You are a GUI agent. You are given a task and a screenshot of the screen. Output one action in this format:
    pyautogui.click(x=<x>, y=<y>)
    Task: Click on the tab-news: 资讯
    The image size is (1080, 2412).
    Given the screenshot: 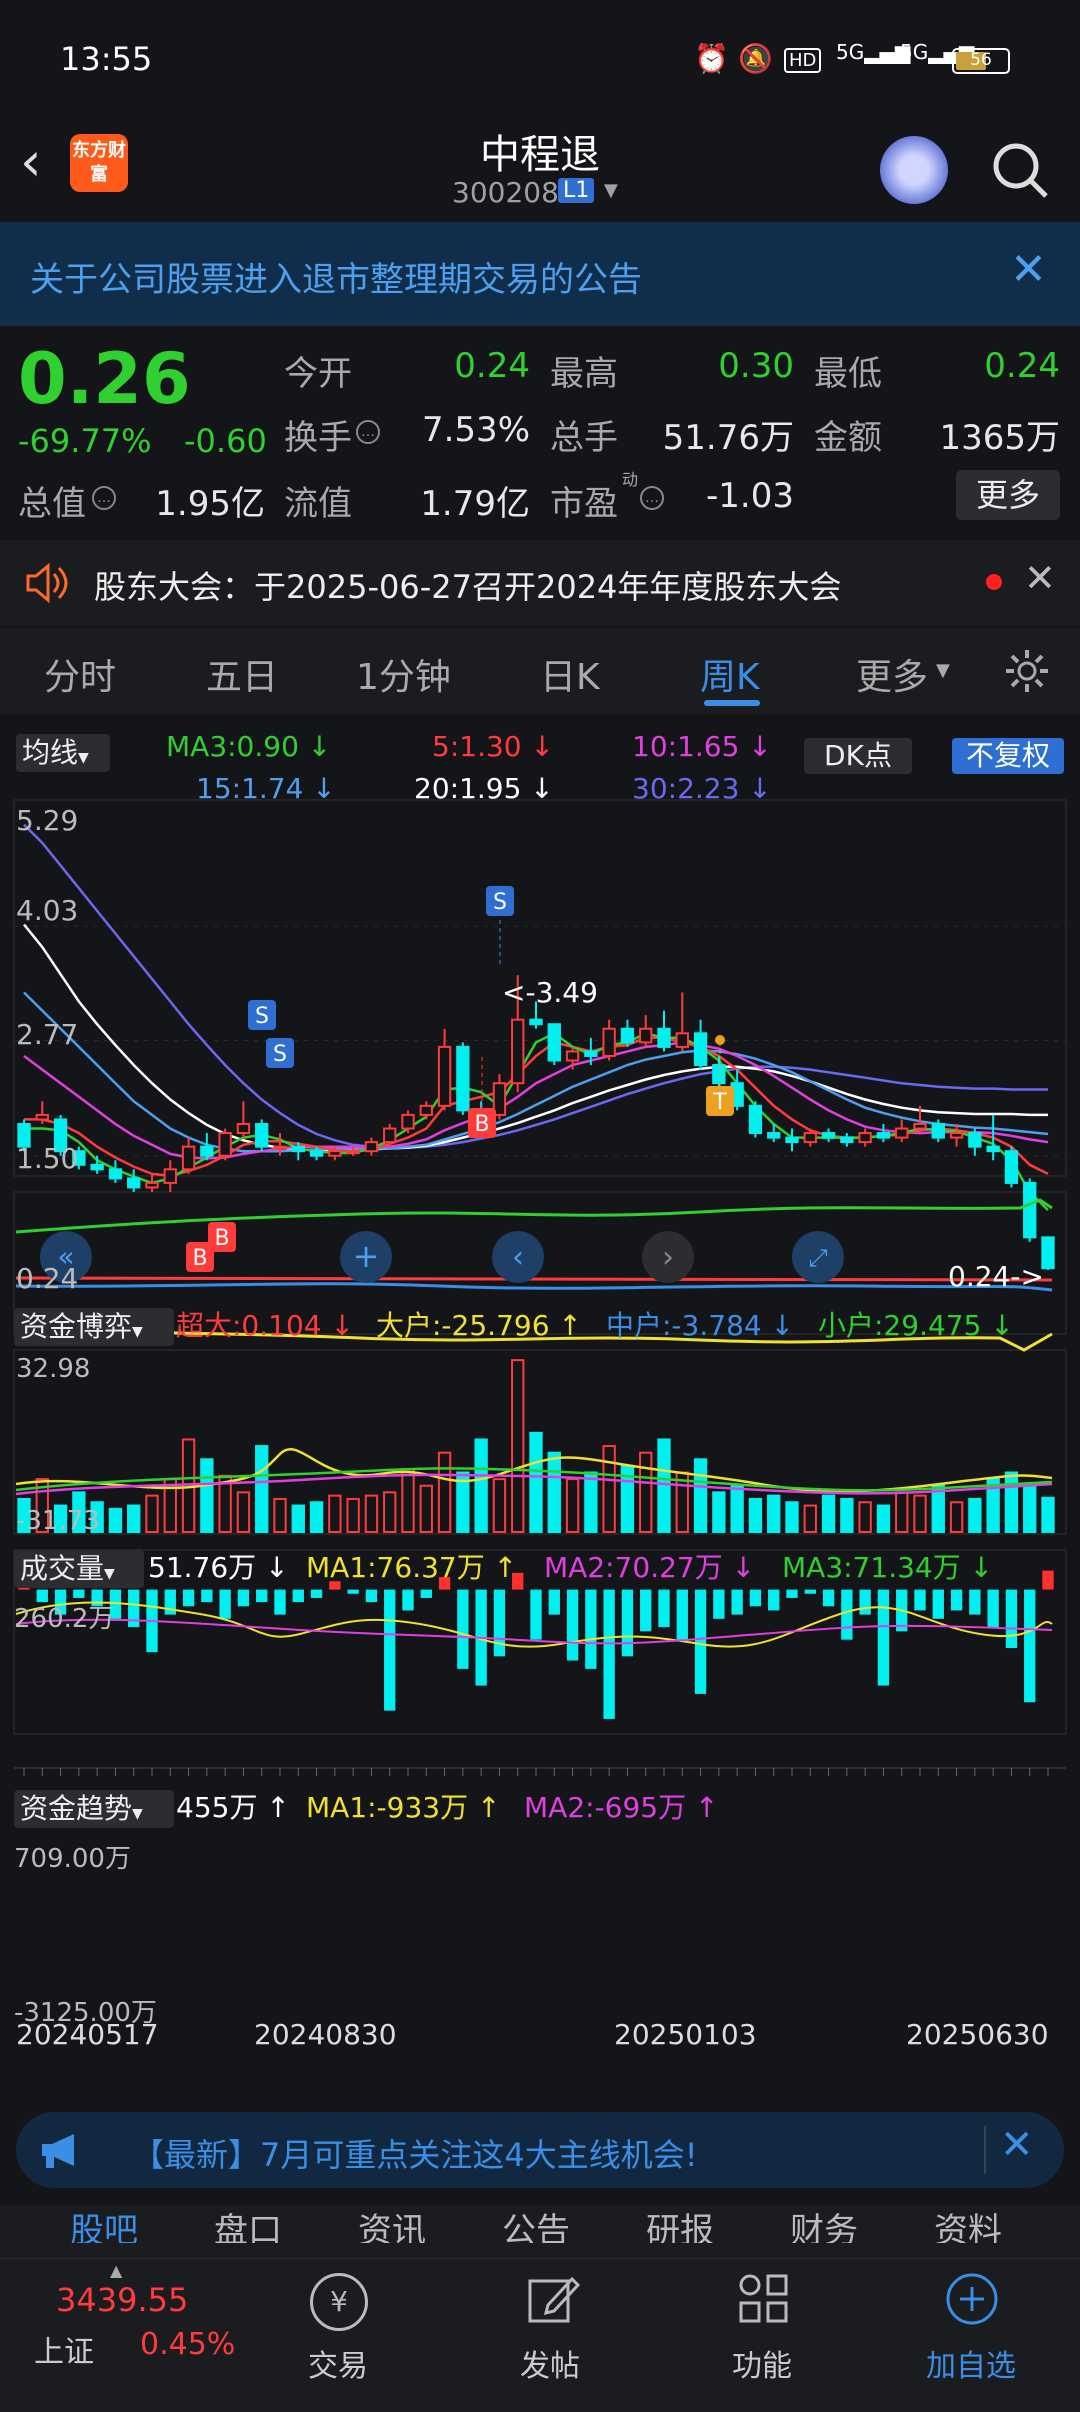 What is the action you would take?
    pyautogui.click(x=392, y=2223)
    